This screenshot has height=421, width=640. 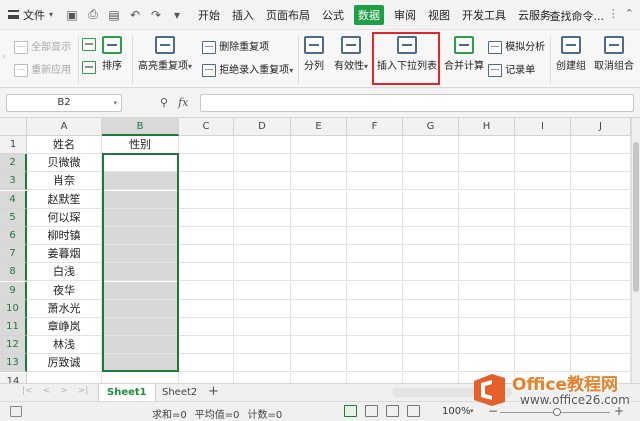 I want to click on name-cell: 白浅, so click(x=64, y=272).